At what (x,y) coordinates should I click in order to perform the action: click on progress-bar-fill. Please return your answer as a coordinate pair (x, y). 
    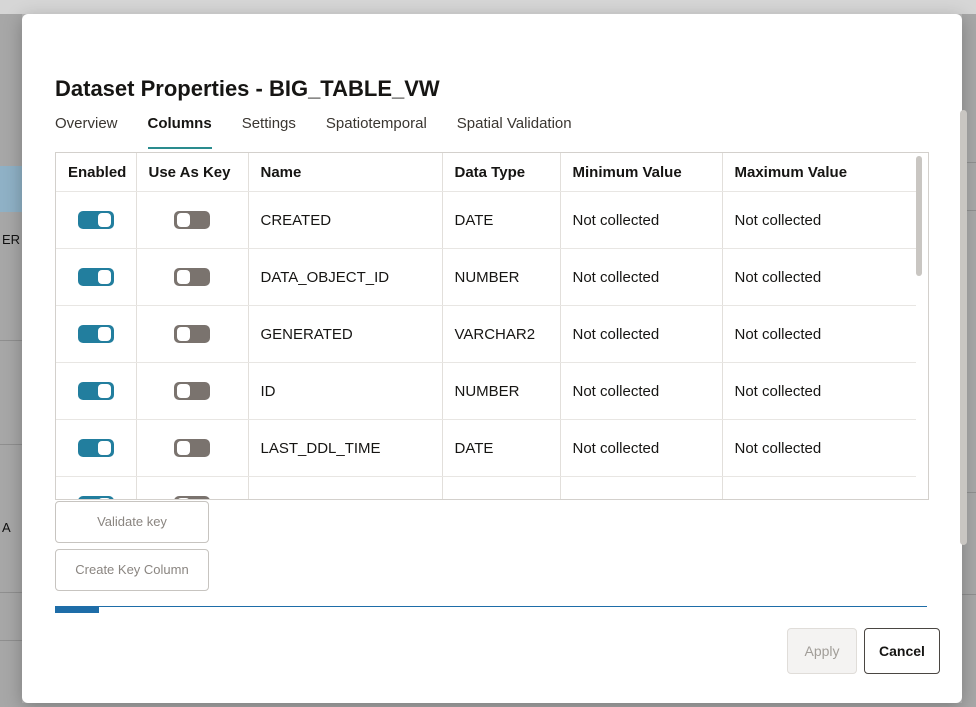
    Looking at the image, I should click on (77, 610).